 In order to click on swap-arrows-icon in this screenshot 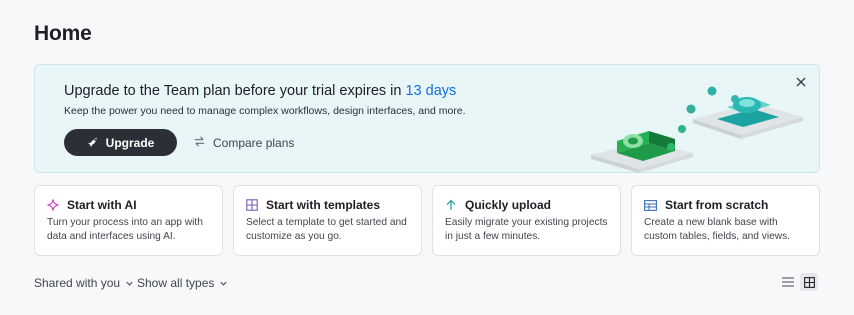, I will do `click(199, 143)`.